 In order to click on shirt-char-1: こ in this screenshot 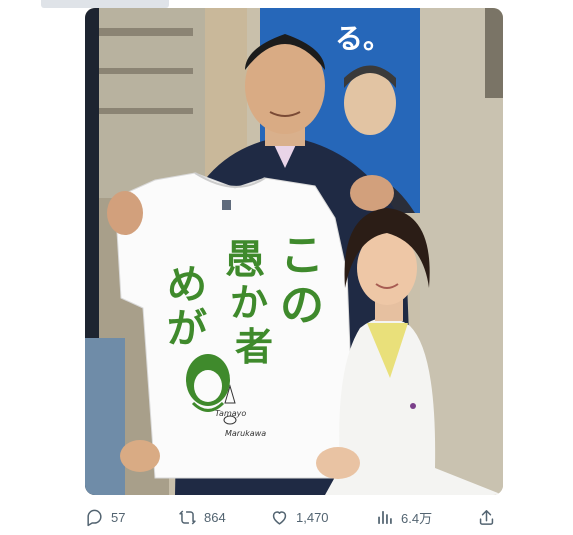, I will do `click(302, 255)`.